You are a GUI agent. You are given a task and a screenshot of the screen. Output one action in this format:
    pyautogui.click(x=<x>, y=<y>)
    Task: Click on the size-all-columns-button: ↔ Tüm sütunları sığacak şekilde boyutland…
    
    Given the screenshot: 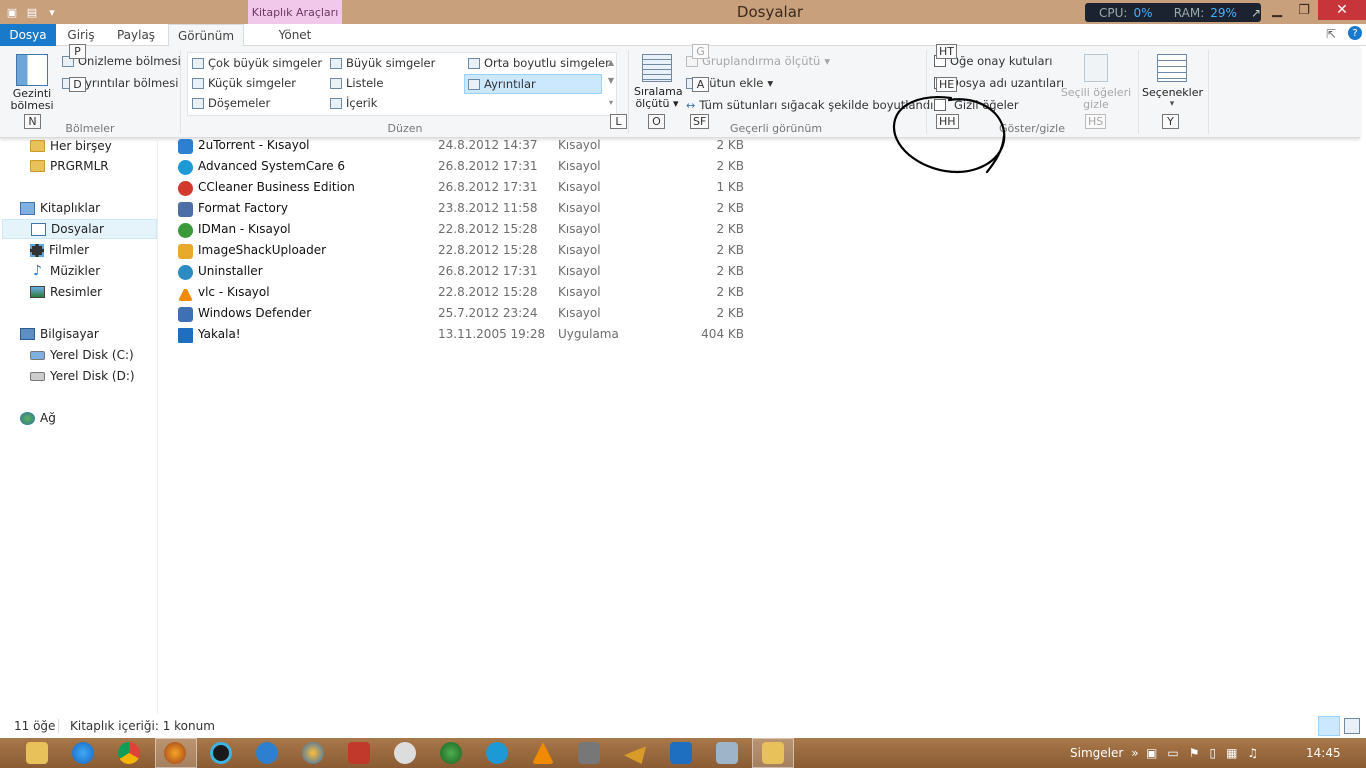 What is the action you would take?
    pyautogui.click(x=812, y=105)
    